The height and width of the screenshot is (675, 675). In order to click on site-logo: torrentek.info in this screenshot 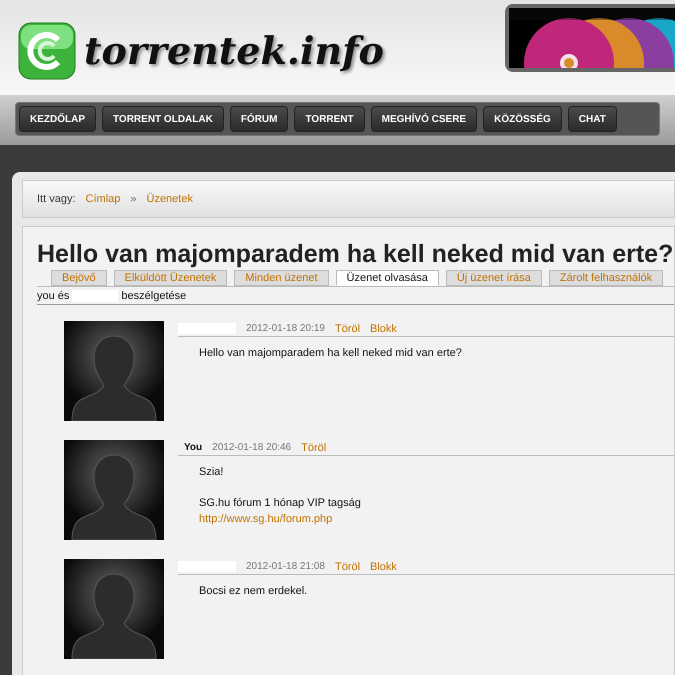, I will do `click(234, 51)`.